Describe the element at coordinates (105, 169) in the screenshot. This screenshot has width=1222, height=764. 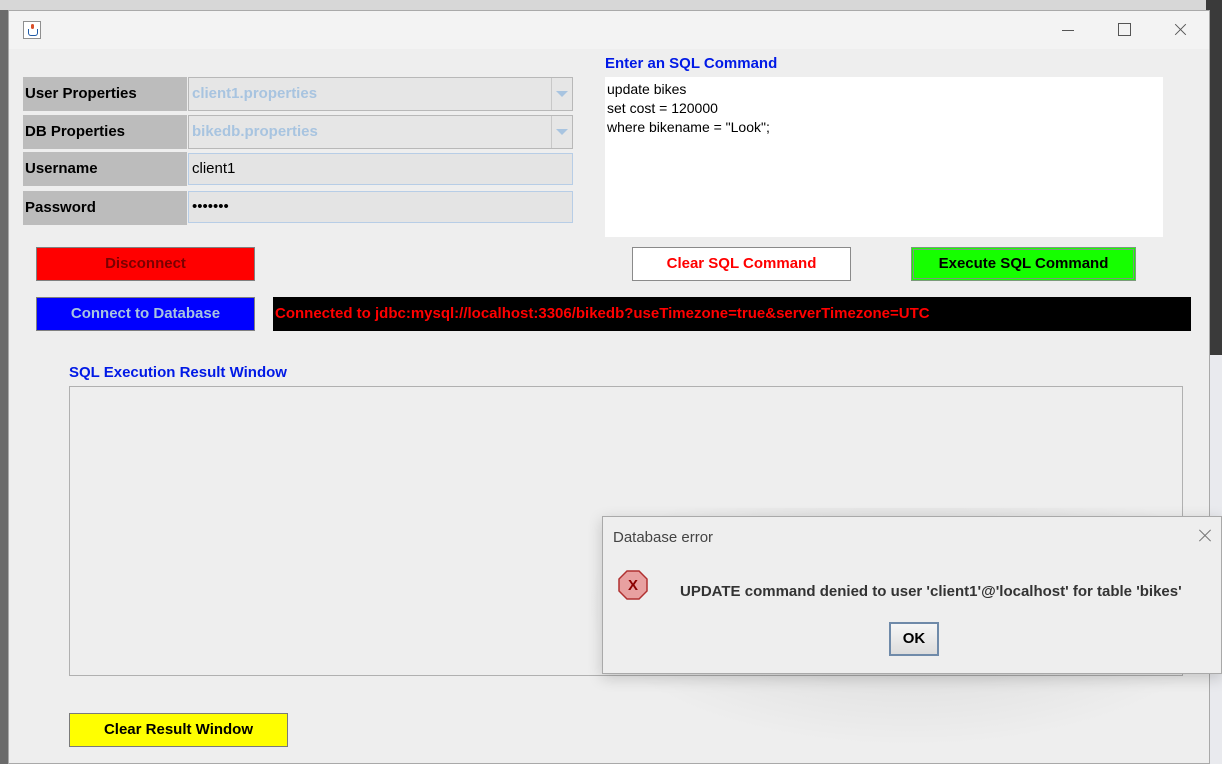
I see `username-label: Username` at that location.